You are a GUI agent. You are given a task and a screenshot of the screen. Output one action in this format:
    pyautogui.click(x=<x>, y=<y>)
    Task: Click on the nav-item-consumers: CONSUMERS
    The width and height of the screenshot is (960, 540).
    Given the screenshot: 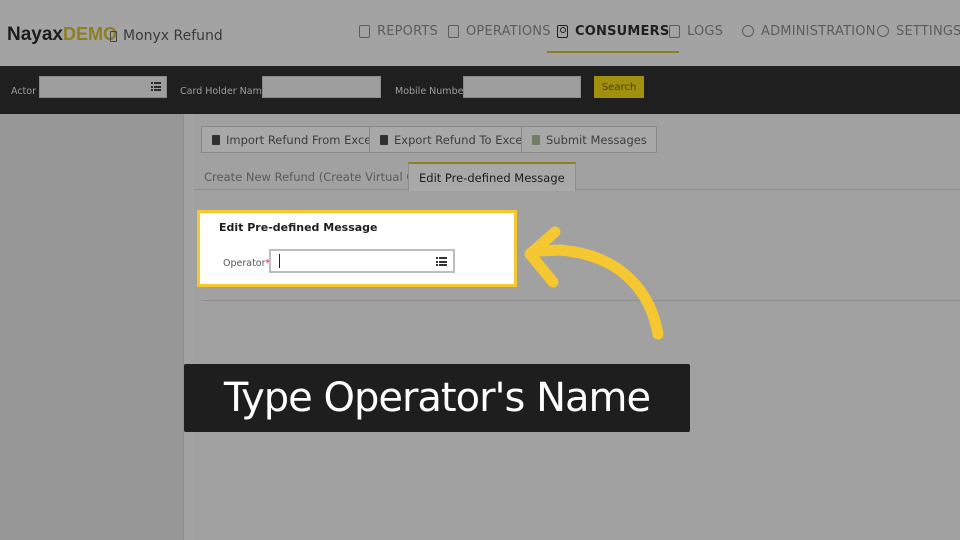 What is the action you would take?
    pyautogui.click(x=613, y=39)
    